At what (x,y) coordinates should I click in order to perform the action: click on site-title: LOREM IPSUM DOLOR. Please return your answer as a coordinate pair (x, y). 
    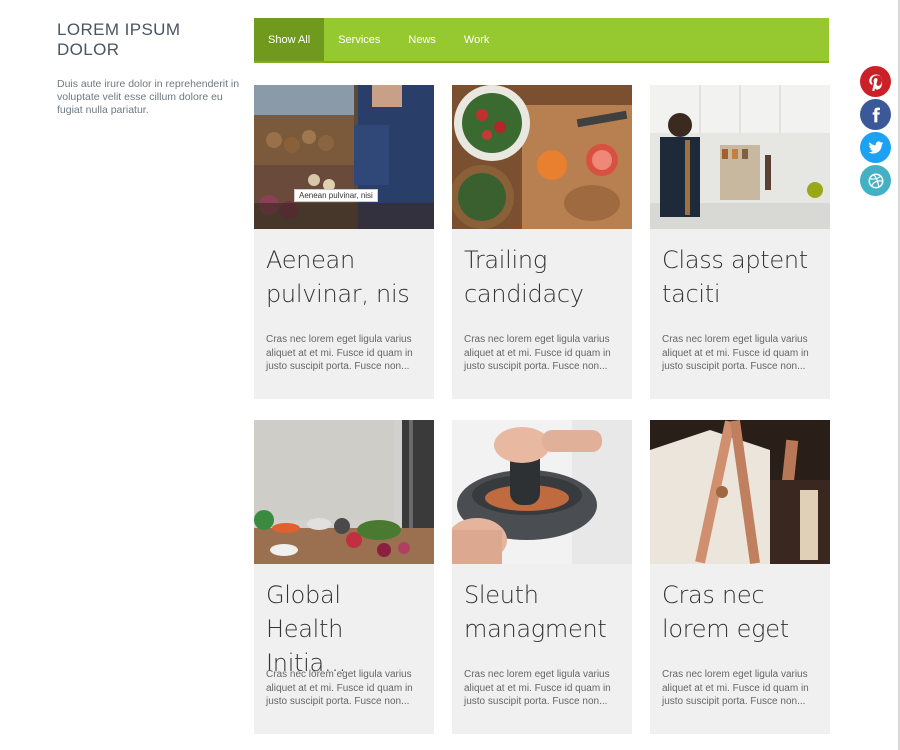
    Looking at the image, I should click on (149, 40).